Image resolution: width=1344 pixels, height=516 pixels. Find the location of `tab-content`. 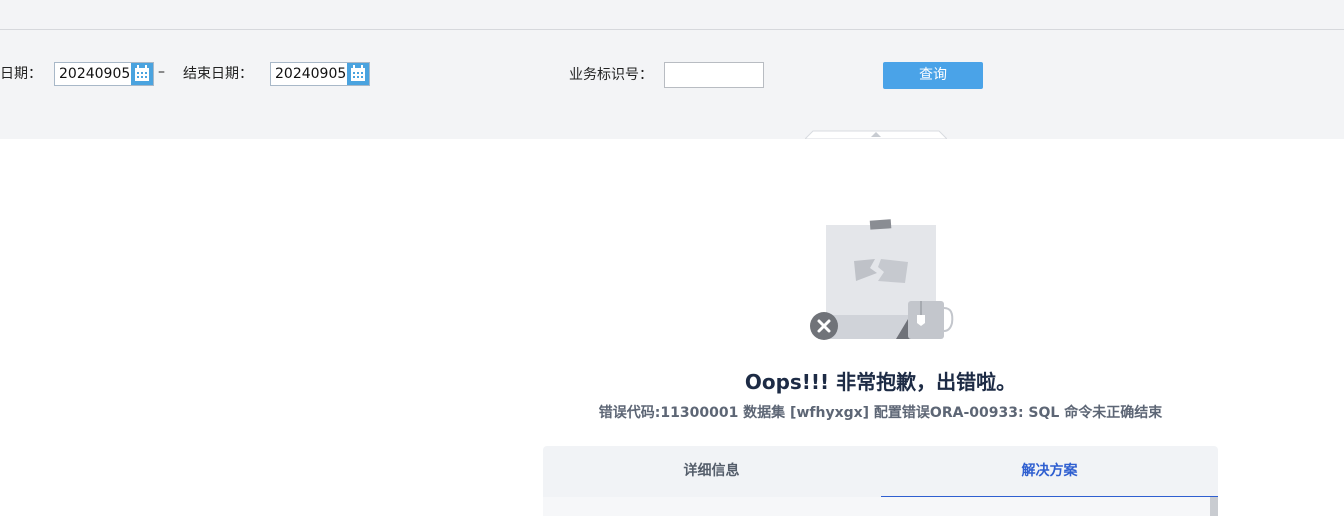

tab-content is located at coordinates (880, 506).